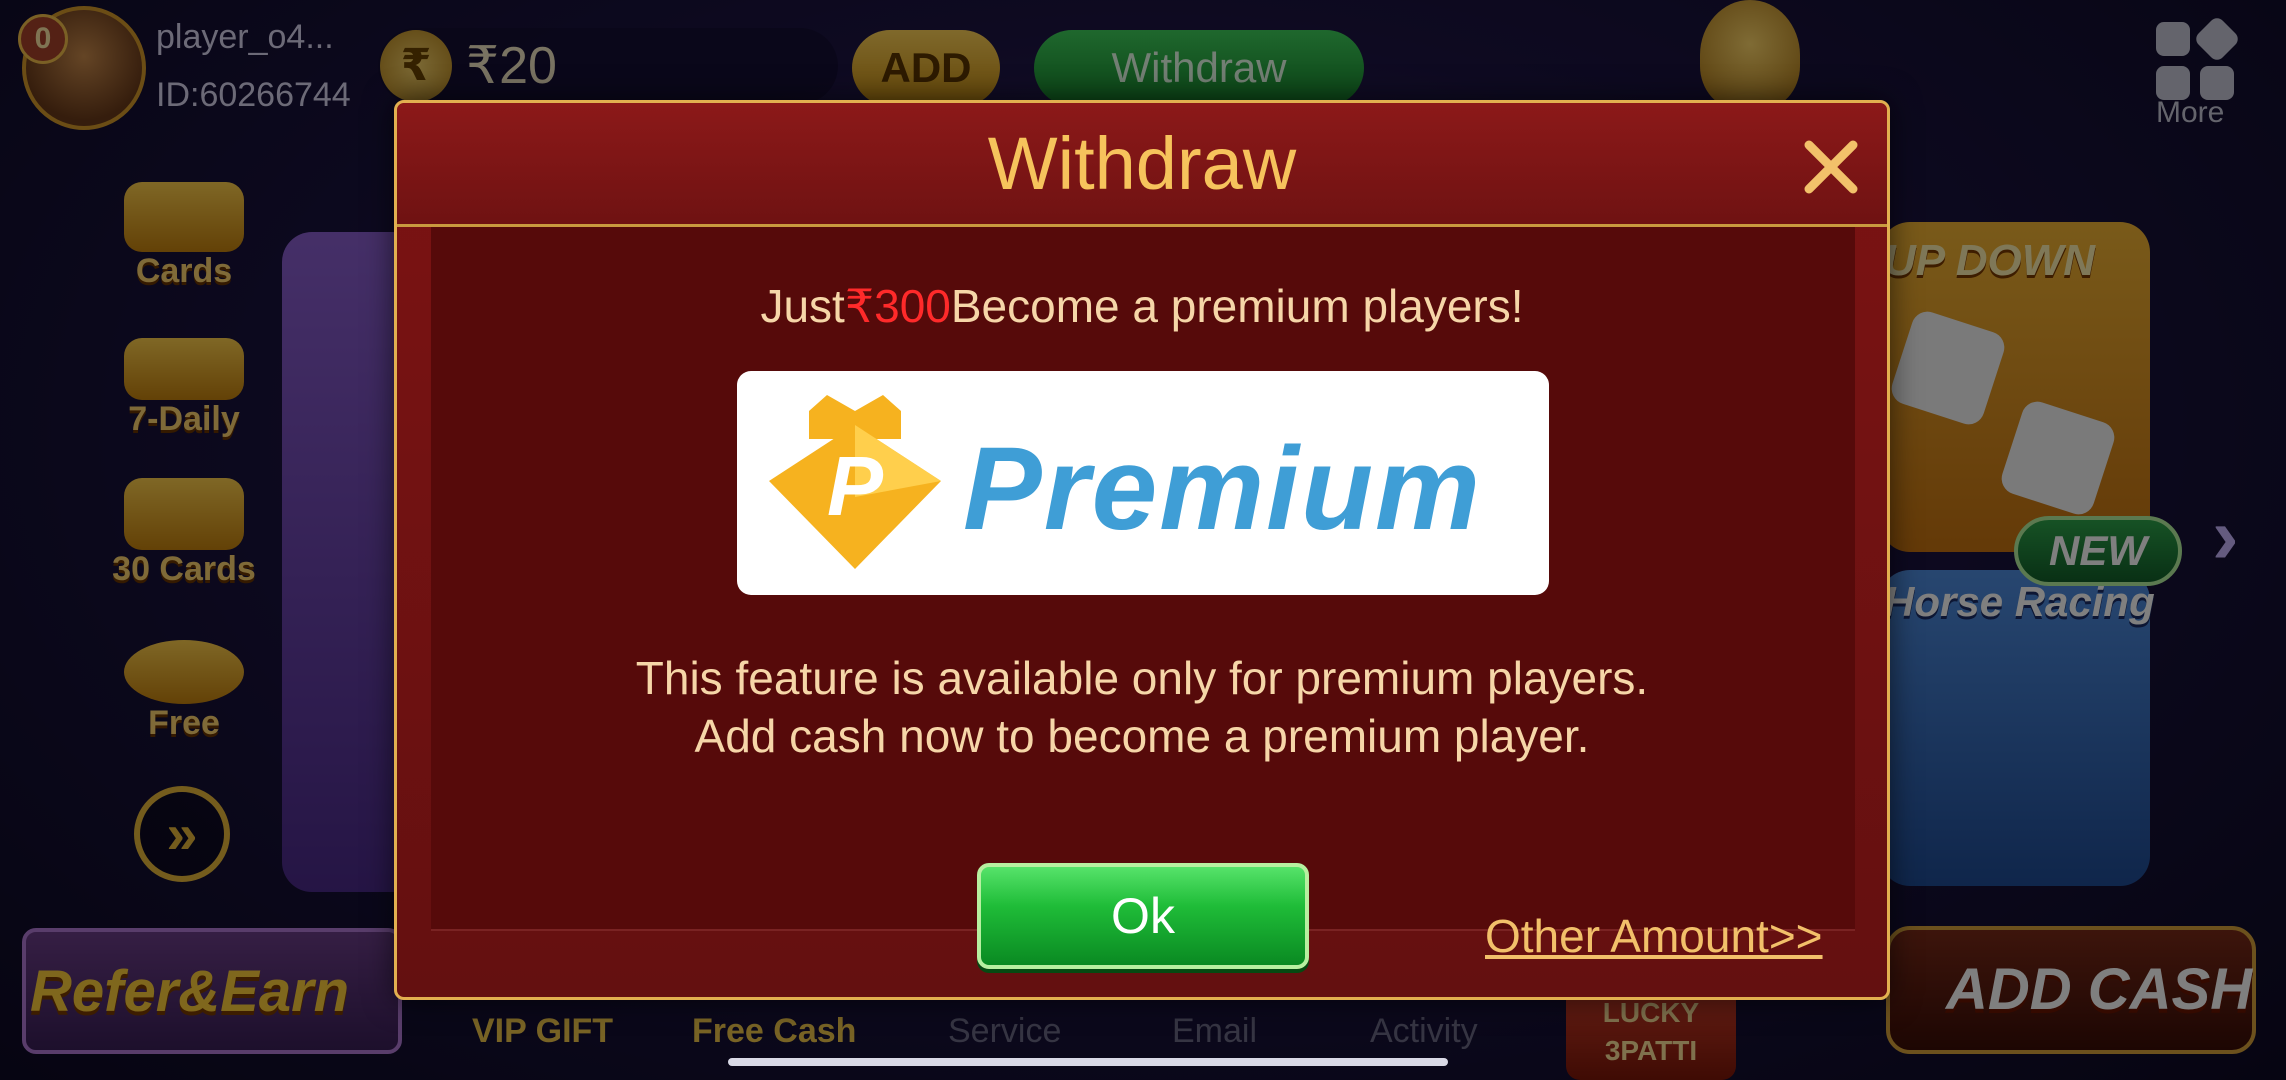 This screenshot has width=2286, height=1080. What do you see at coordinates (1143, 916) in the screenshot?
I see `ok-button: Ok` at bounding box center [1143, 916].